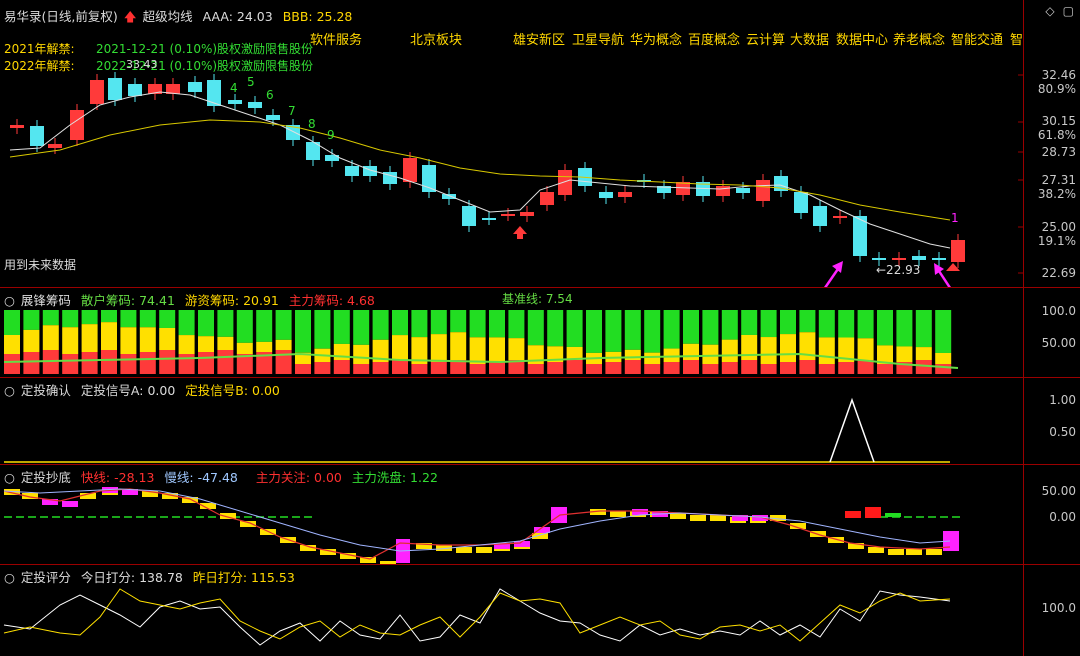 The height and width of the screenshot is (656, 1080). I want to click on axis-label: 32.46, so click(1058, 75).